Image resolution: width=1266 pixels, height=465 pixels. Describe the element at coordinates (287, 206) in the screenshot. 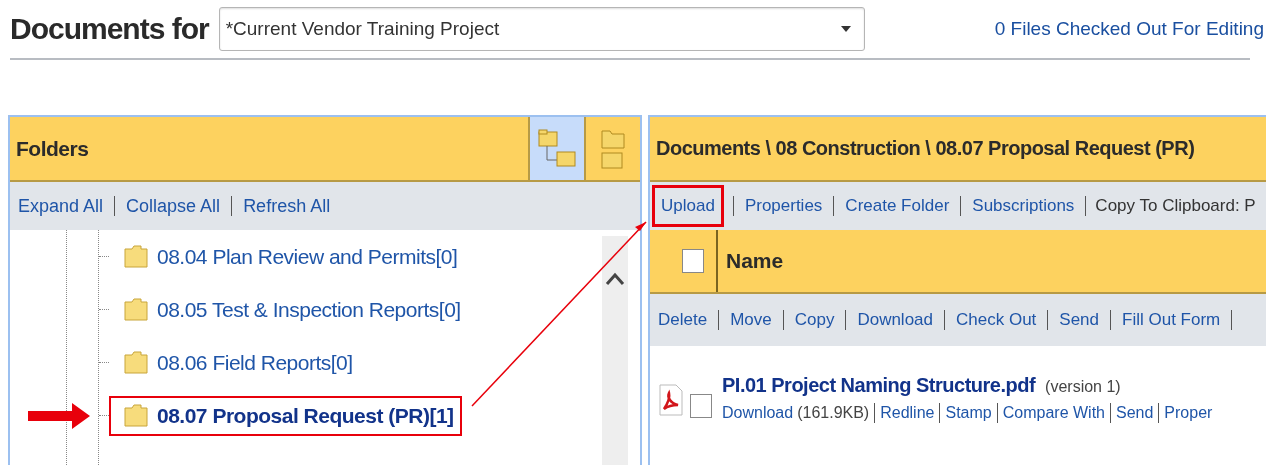

I see `folder-action-link: Refresh All` at that location.